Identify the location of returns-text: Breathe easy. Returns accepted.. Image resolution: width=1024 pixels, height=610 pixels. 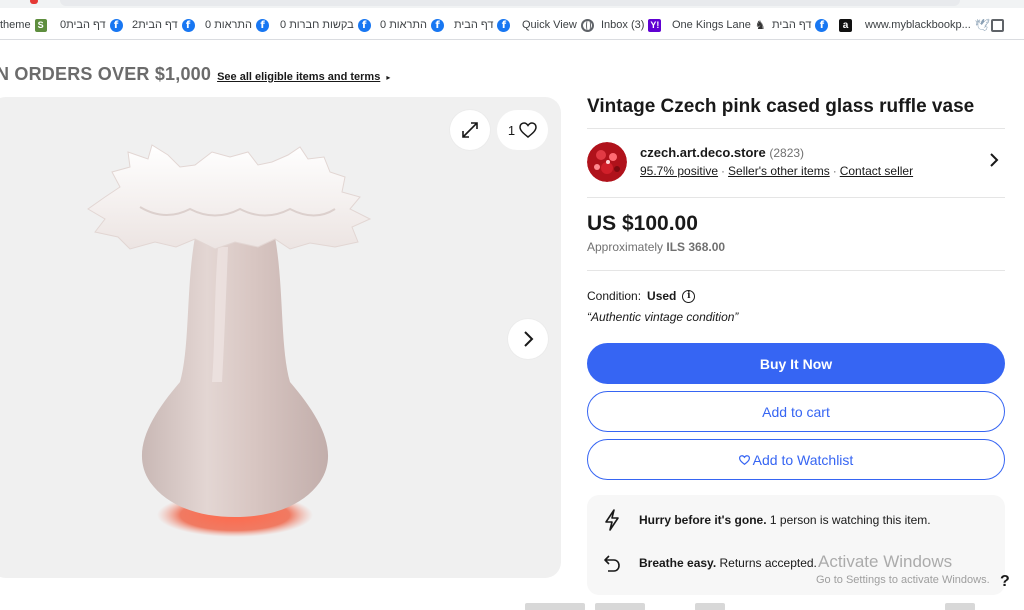
(728, 563).